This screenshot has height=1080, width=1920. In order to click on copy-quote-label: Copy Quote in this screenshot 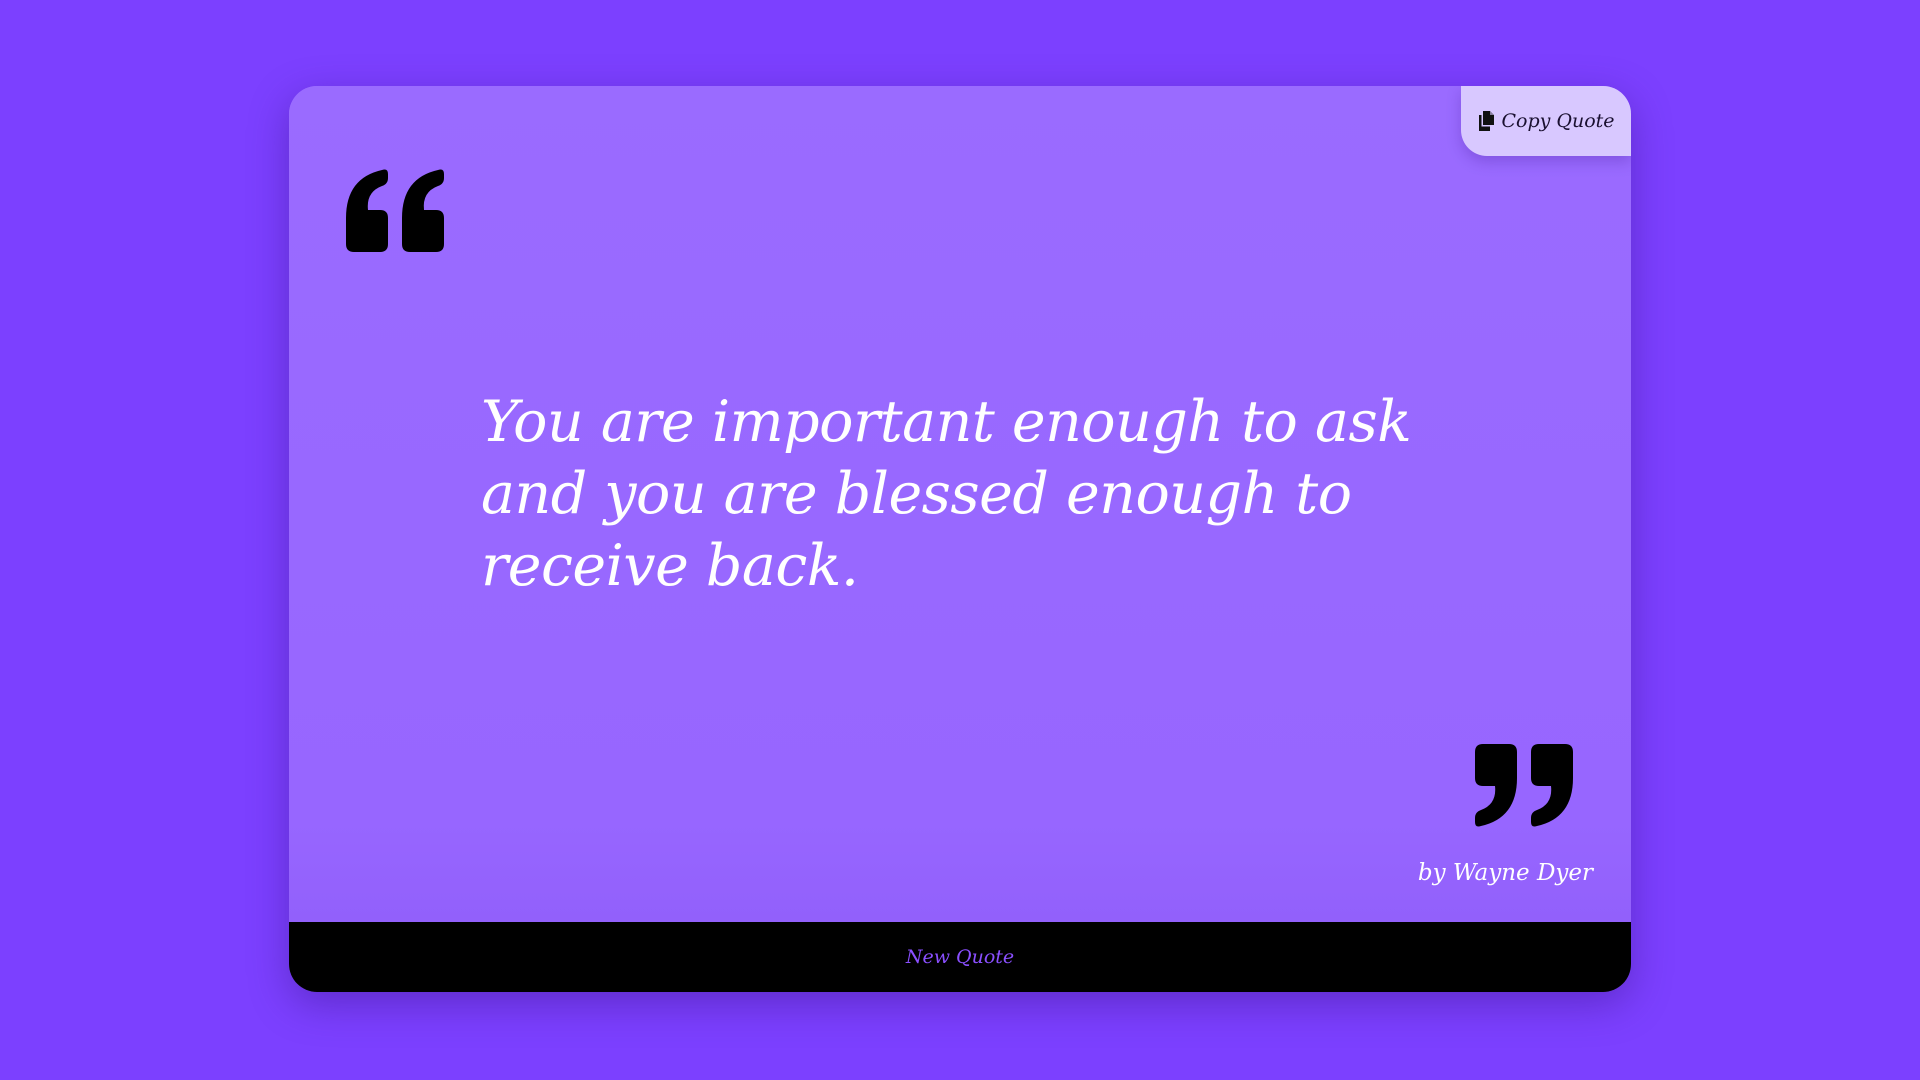, I will do `click(1558, 121)`.